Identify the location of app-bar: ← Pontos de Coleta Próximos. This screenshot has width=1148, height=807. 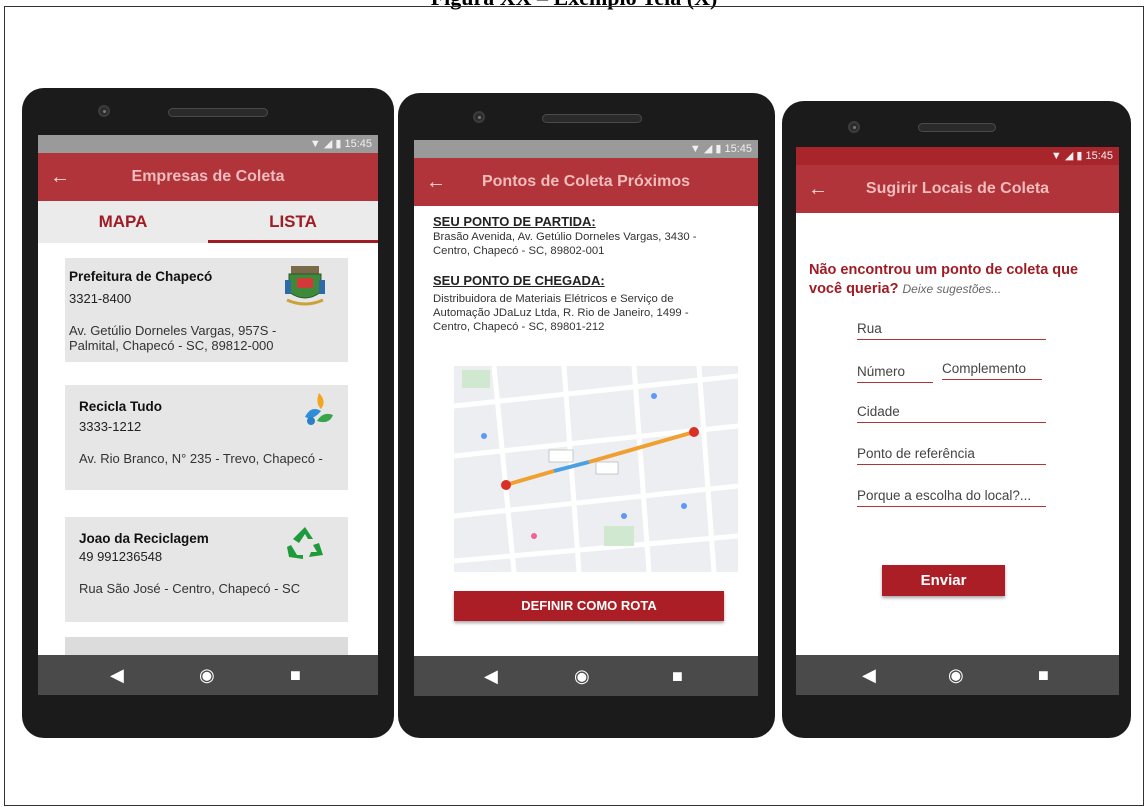
(586, 182).